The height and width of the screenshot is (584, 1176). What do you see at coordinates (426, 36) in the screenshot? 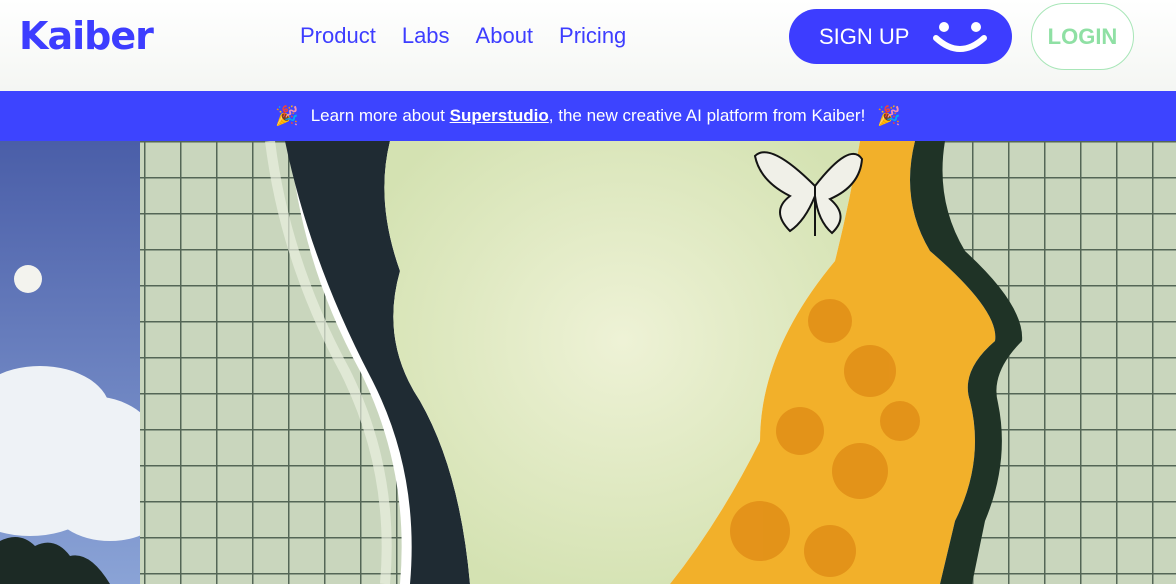
I see `nav-link-labs: Labs` at bounding box center [426, 36].